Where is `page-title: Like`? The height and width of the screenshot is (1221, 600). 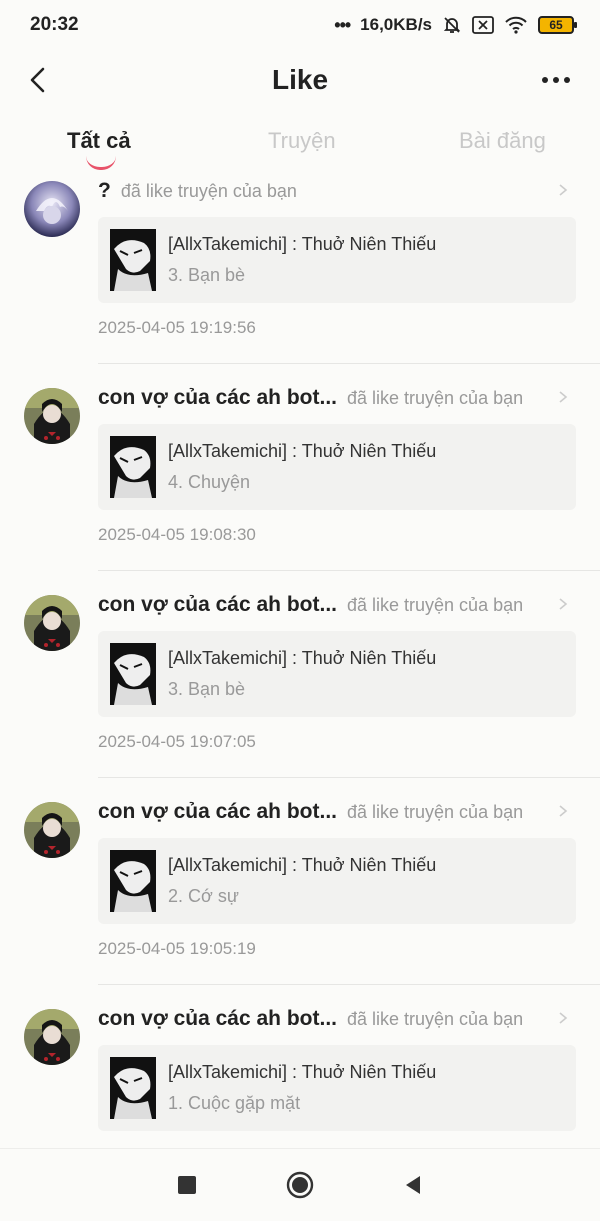 page-title: Like is located at coordinates (300, 79).